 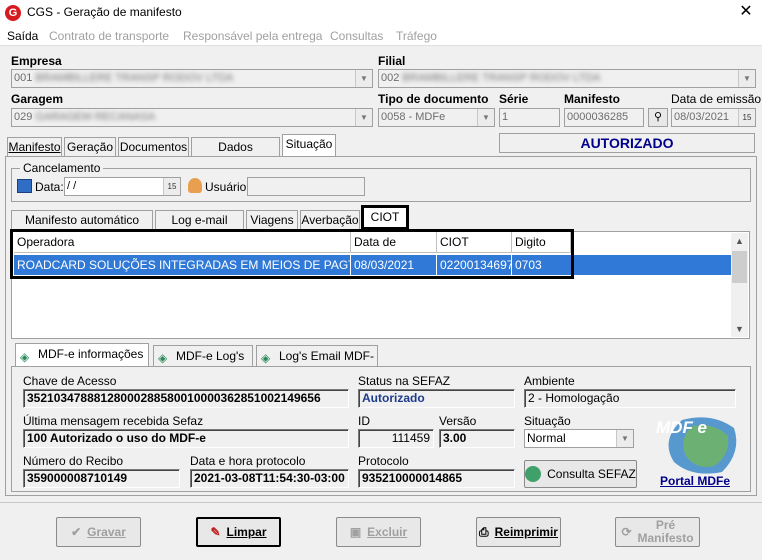 I want to click on tipo-documento-select: 0058 - MDFe ▼, so click(x=436, y=117).